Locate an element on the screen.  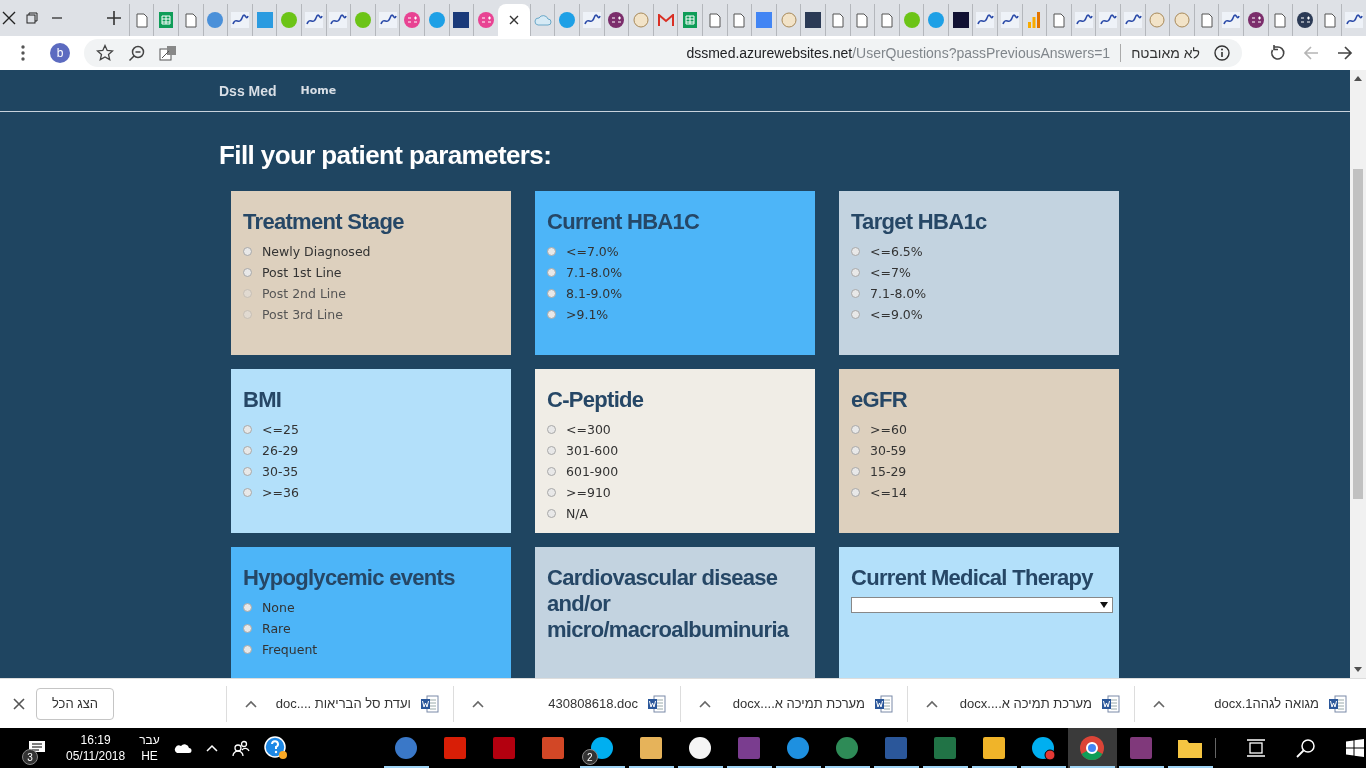
radio-option: 15-29 is located at coordinates (979, 471).